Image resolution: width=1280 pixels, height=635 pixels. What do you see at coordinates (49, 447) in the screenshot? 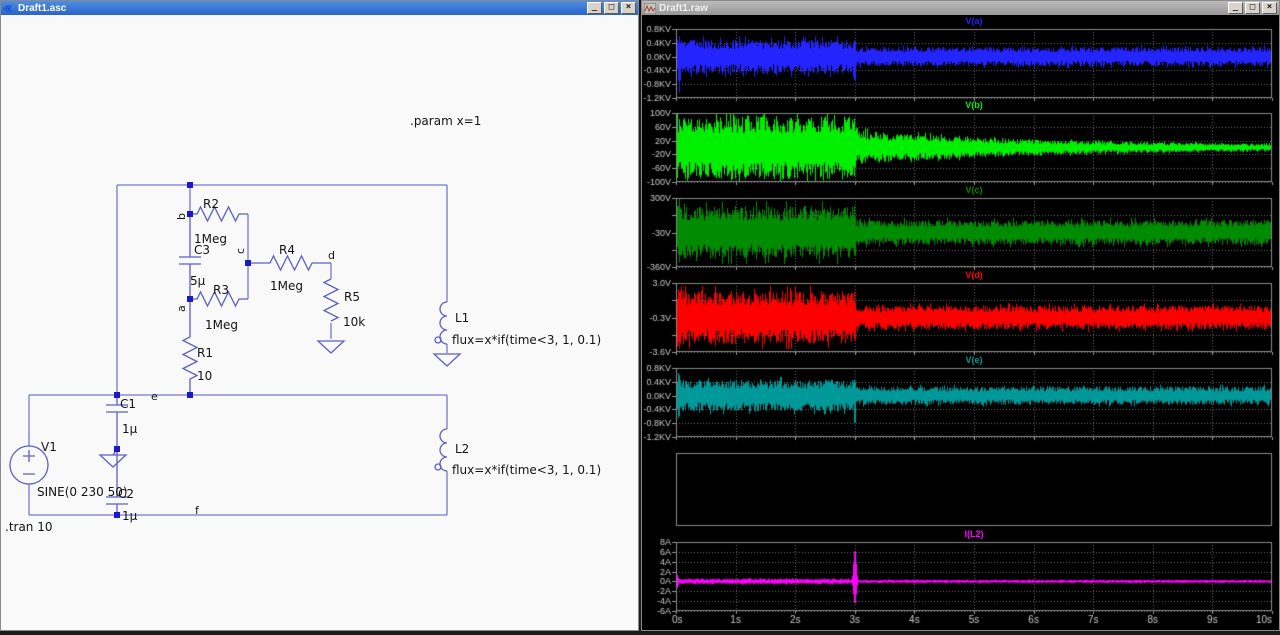
I see `component-label: V1` at bounding box center [49, 447].